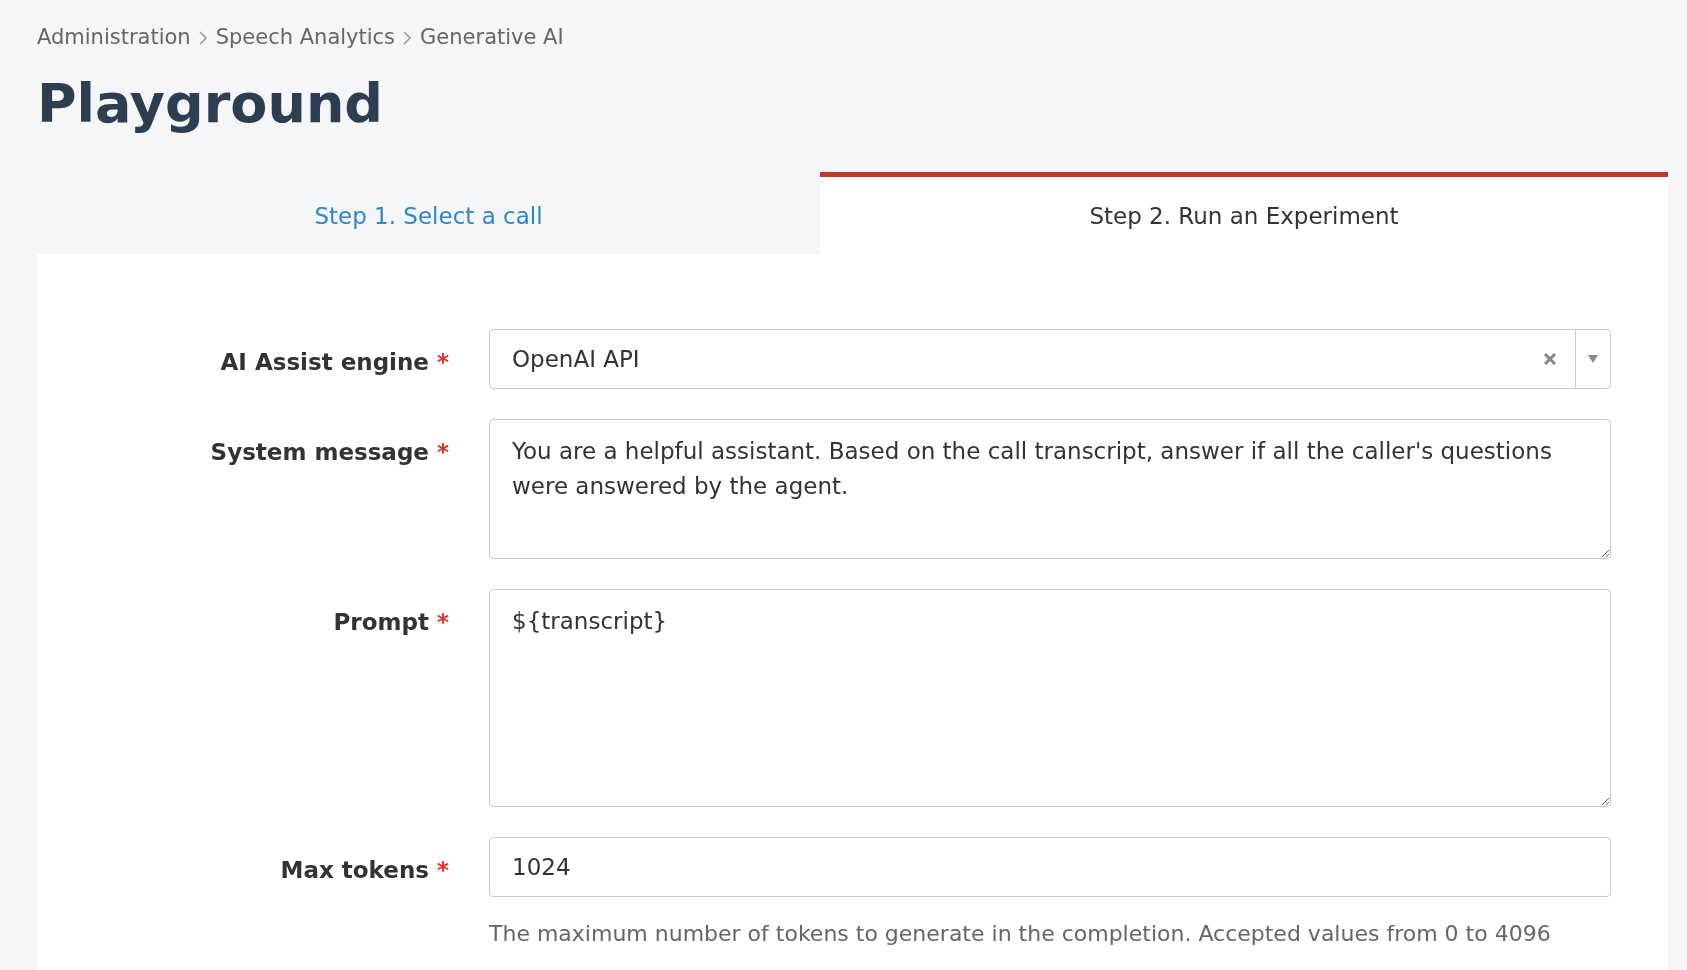  Describe the element at coordinates (1020, 933) in the screenshot. I see `help-text: The maximum number of tokens to generate in the completion. Accepted values from 0 to 4096` at that location.